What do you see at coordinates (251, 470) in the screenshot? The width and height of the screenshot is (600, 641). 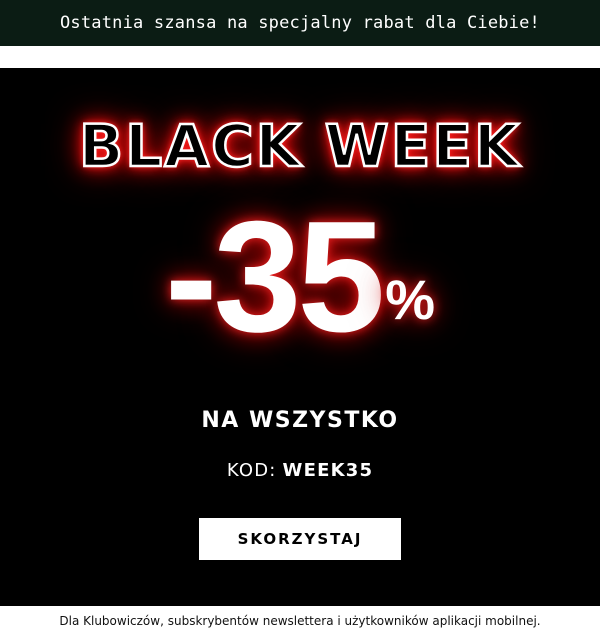 I see `promo-code-label: KOD:` at bounding box center [251, 470].